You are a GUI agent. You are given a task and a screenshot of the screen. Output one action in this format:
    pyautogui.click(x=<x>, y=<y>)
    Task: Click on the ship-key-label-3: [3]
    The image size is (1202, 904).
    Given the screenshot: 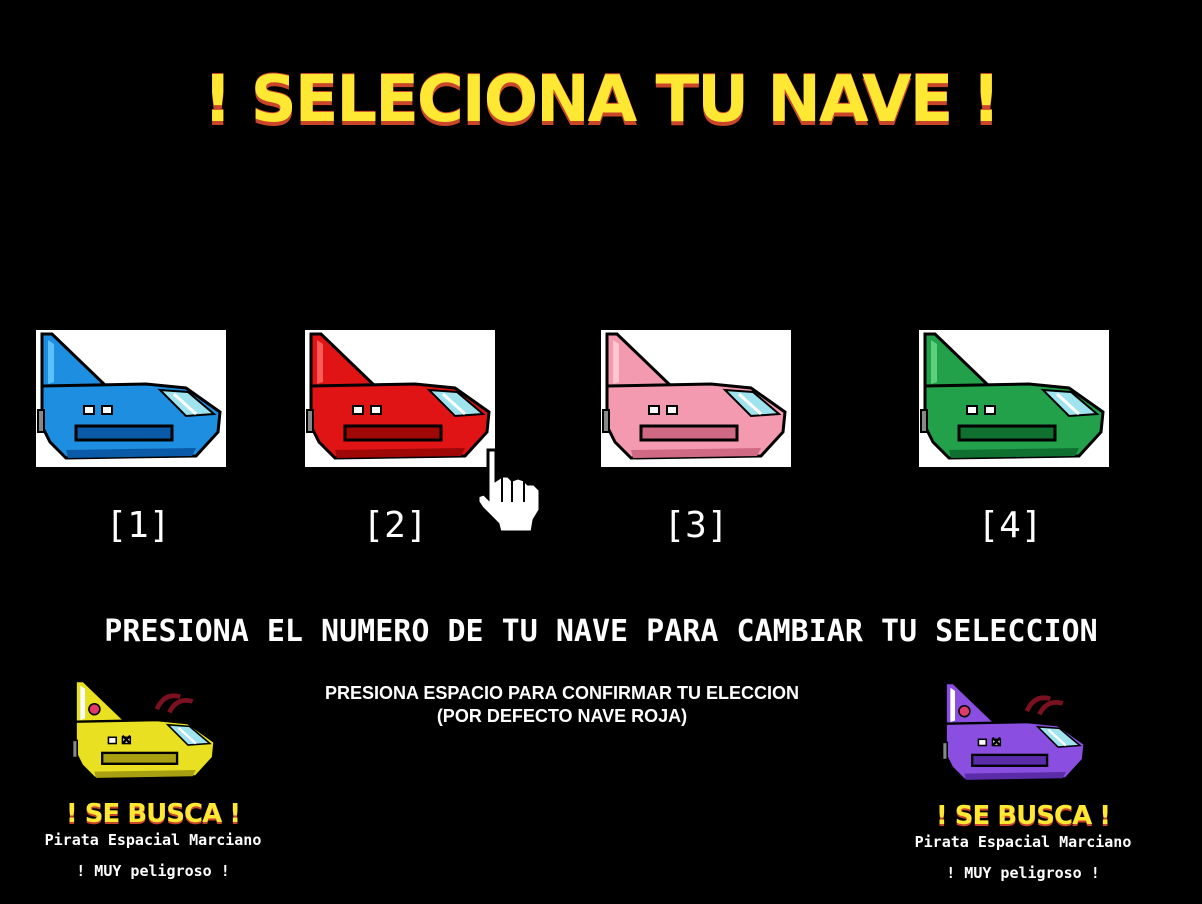 What is the action you would take?
    pyautogui.click(x=696, y=525)
    